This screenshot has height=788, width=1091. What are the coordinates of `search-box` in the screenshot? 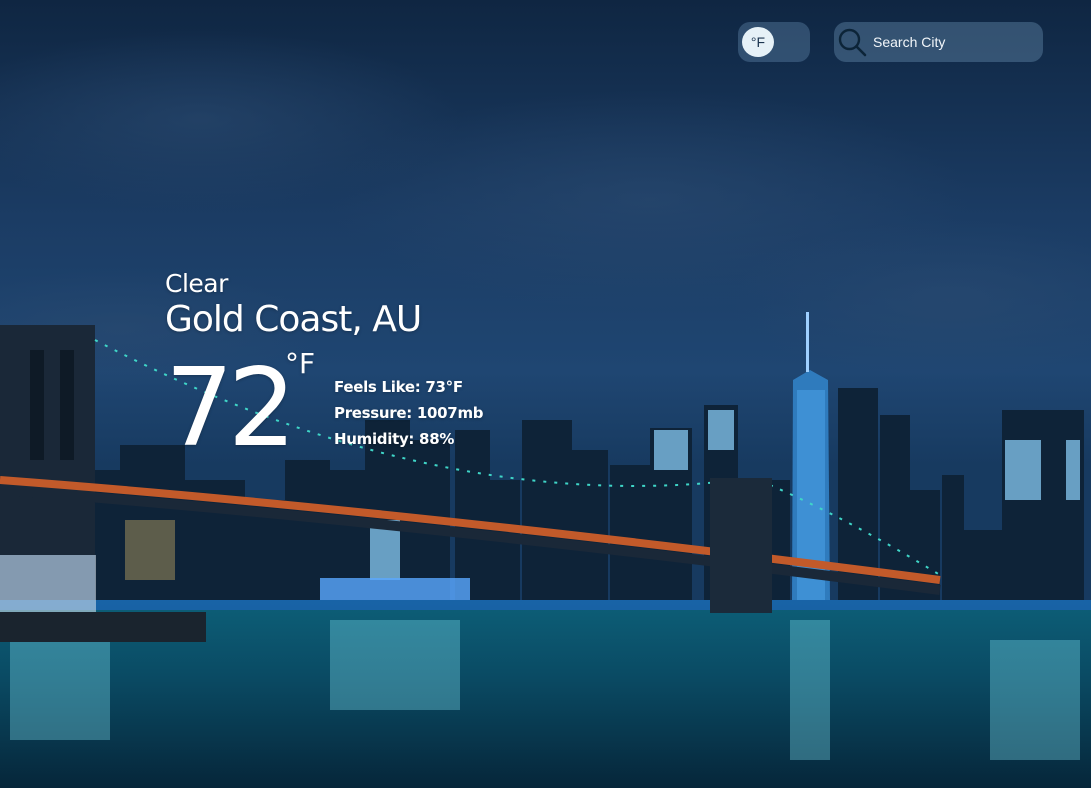 It's located at (938, 42).